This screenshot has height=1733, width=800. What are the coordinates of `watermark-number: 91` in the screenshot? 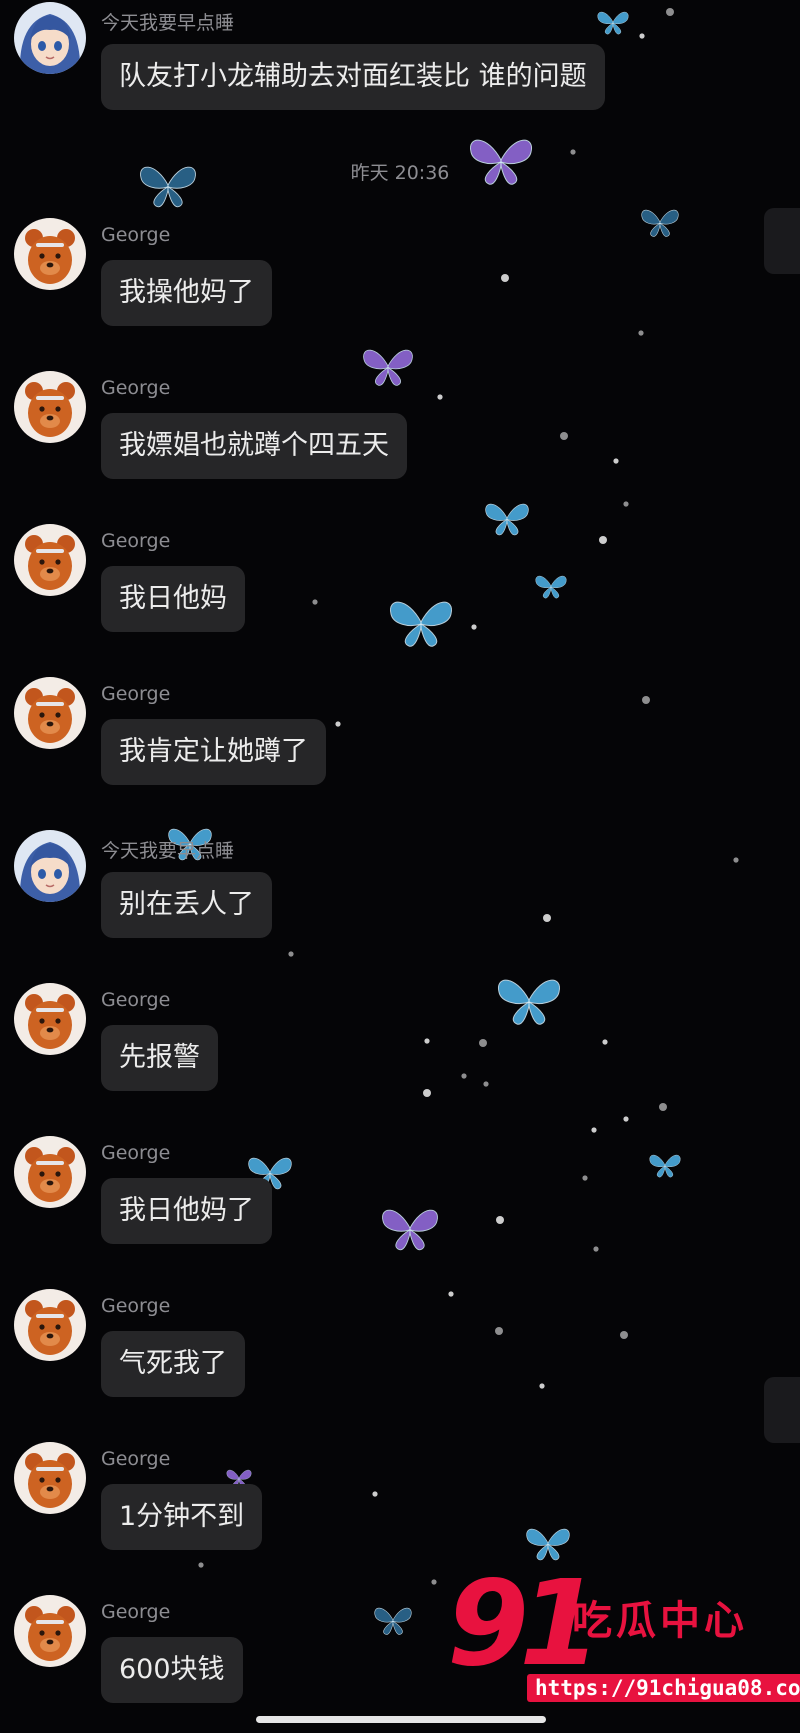 It's located at (524, 1623).